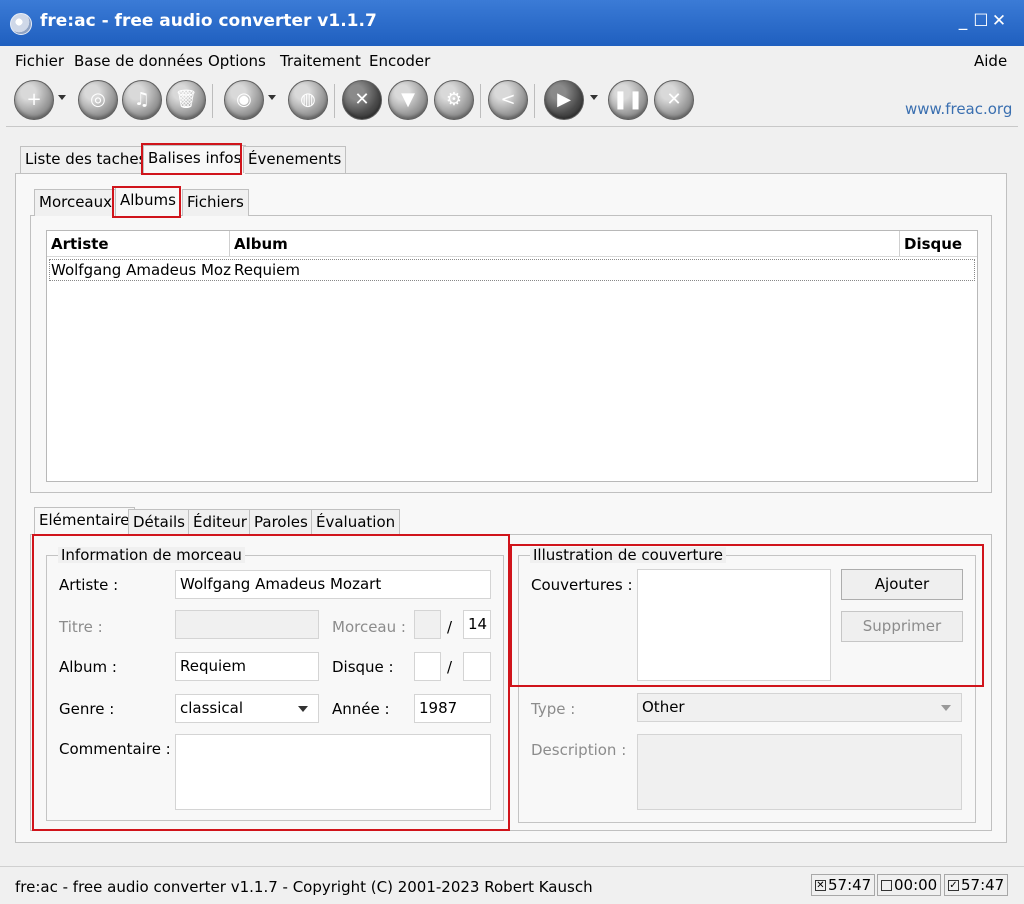 This screenshot has width=1024, height=904. Describe the element at coordinates (902, 626) in the screenshot. I see `remove-cover-button: Supprimer` at that location.